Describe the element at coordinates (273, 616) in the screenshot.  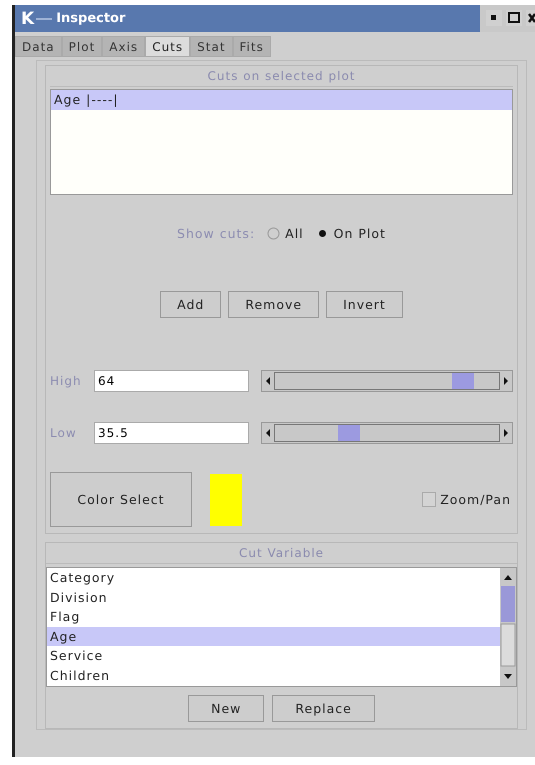
I see `list-item: Flag` at that location.